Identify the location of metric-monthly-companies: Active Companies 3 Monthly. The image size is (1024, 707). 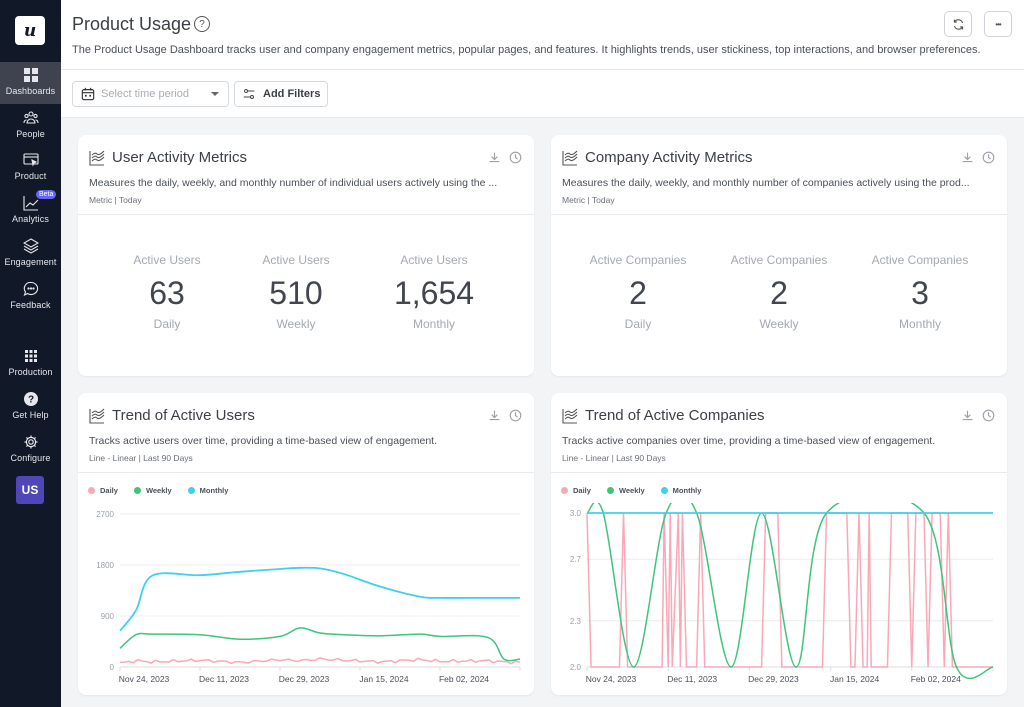
(920, 292).